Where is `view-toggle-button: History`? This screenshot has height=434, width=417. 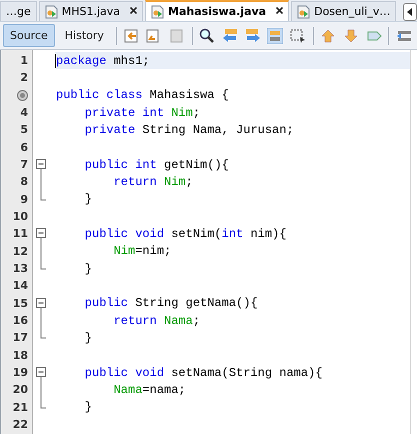
view-toggle-button: History is located at coordinates (84, 35).